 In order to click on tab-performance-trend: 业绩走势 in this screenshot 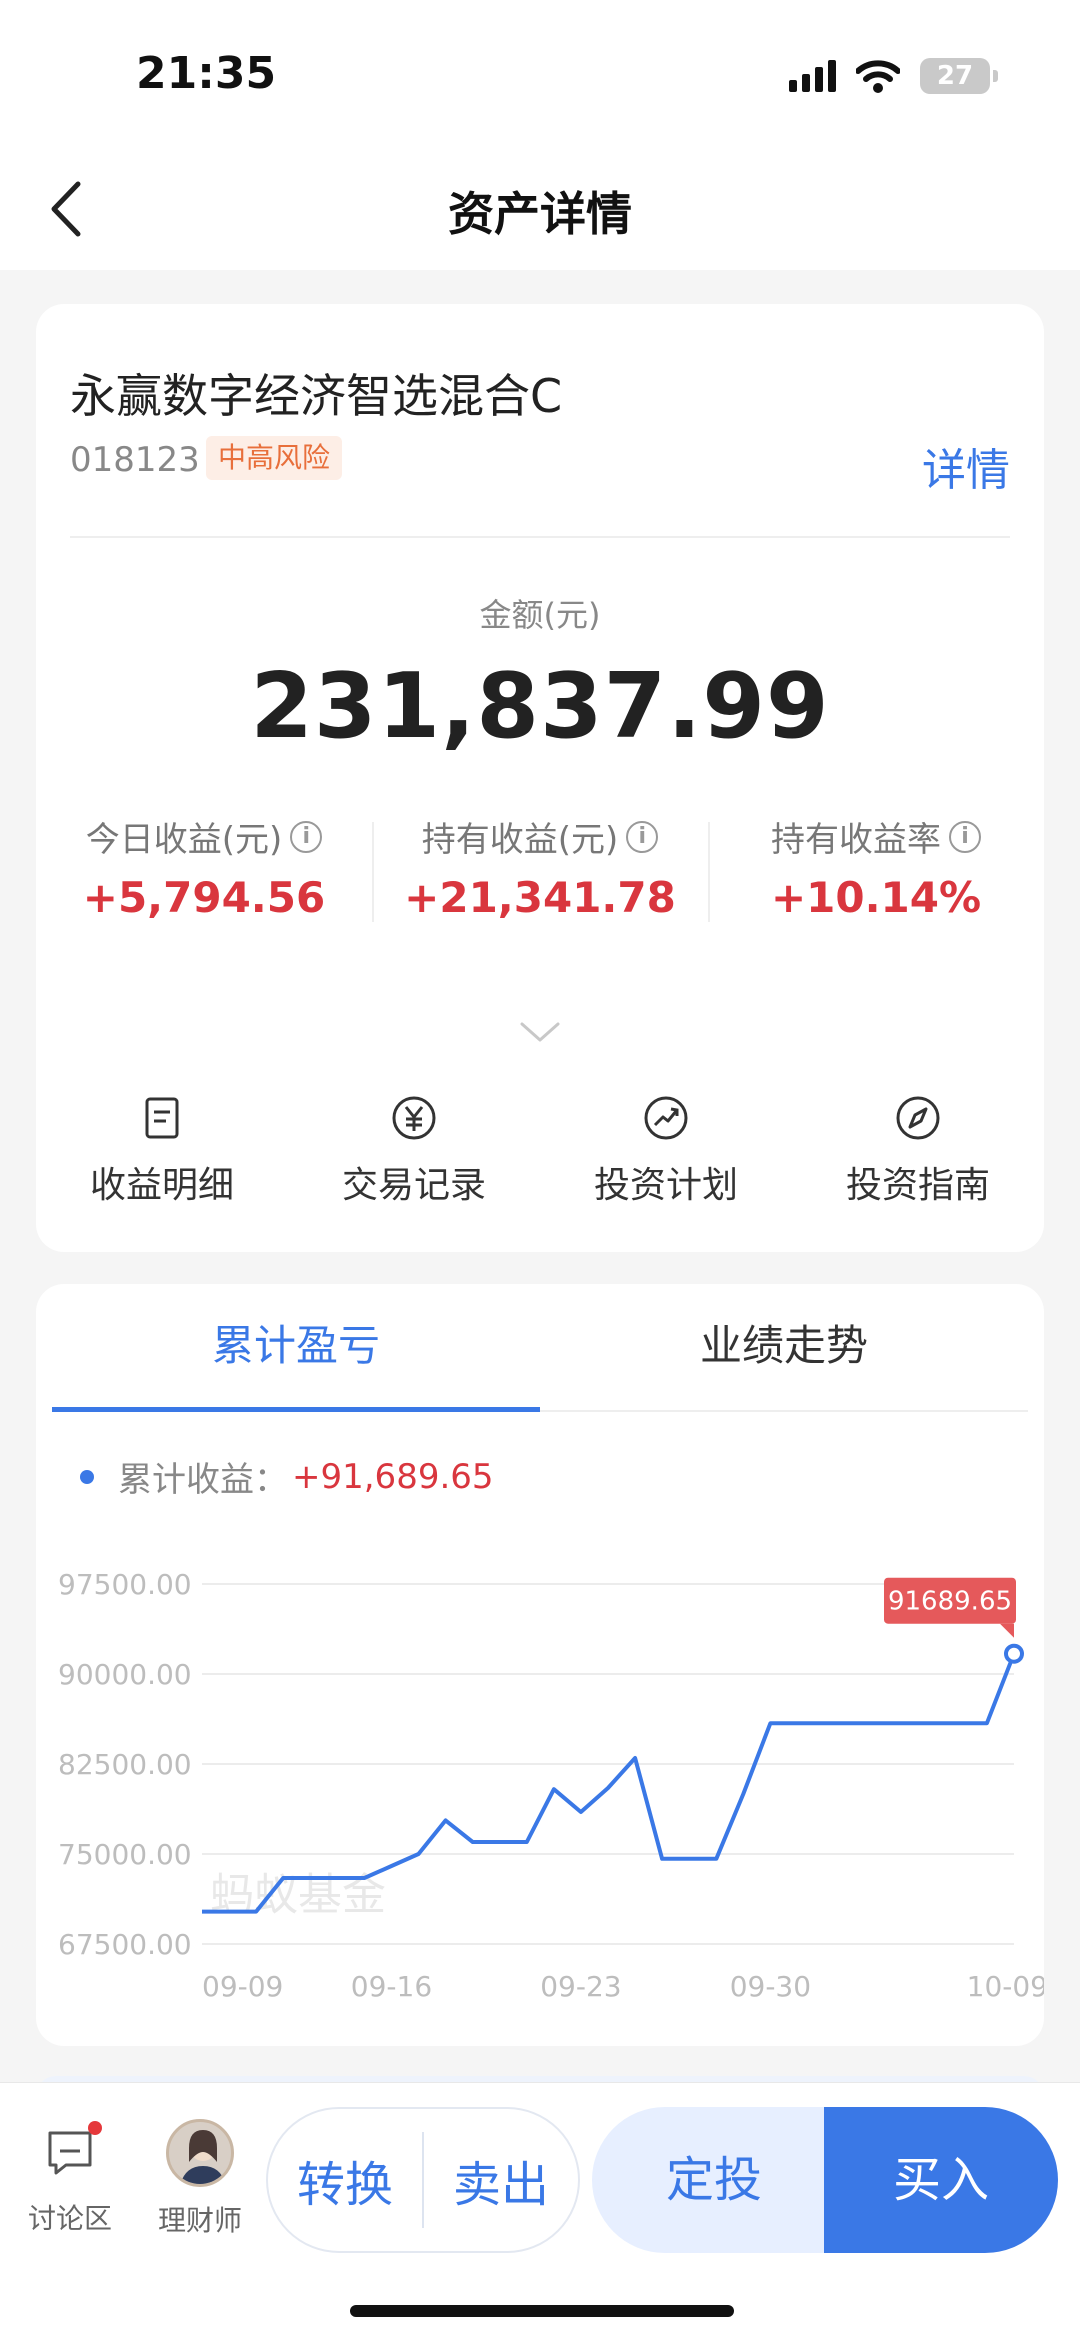, I will do `click(784, 1347)`.